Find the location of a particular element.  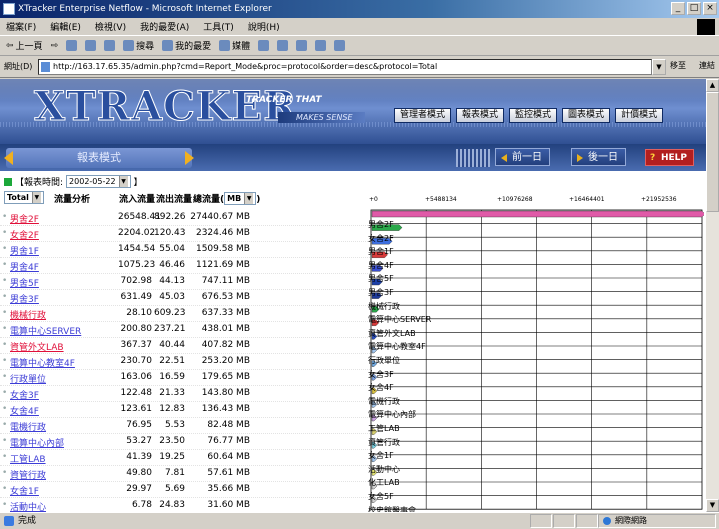

row-outbound: 237.21 is located at coordinates (170, 329).